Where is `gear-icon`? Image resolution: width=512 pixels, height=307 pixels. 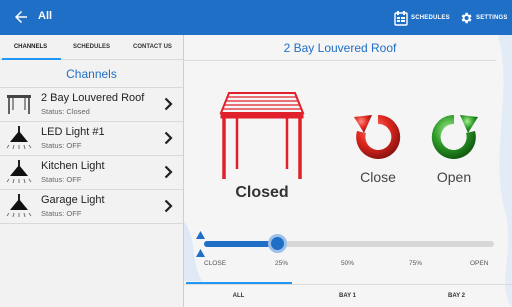 gear-icon is located at coordinates (466, 18).